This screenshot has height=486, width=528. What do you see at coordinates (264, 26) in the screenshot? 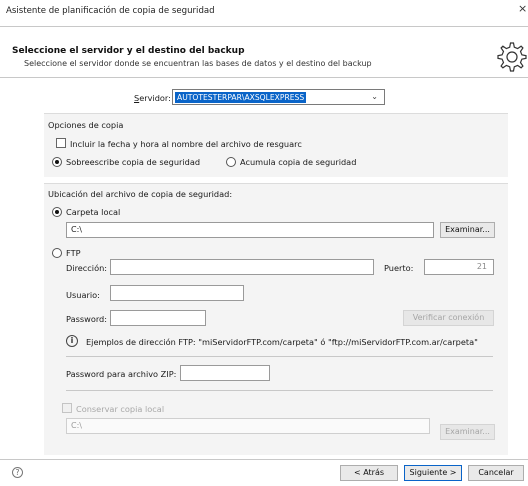
I see `title-divider` at bounding box center [264, 26].